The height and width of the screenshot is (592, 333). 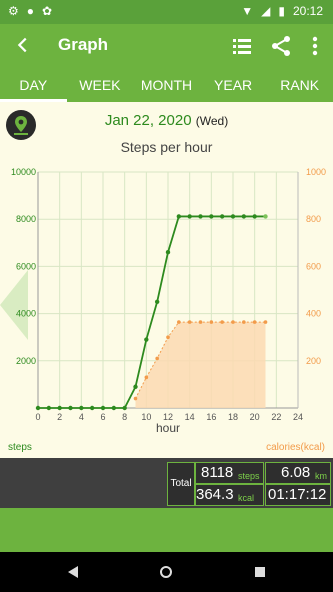 What do you see at coordinates (181, 484) in the screenshot?
I see `total-label: Total` at bounding box center [181, 484].